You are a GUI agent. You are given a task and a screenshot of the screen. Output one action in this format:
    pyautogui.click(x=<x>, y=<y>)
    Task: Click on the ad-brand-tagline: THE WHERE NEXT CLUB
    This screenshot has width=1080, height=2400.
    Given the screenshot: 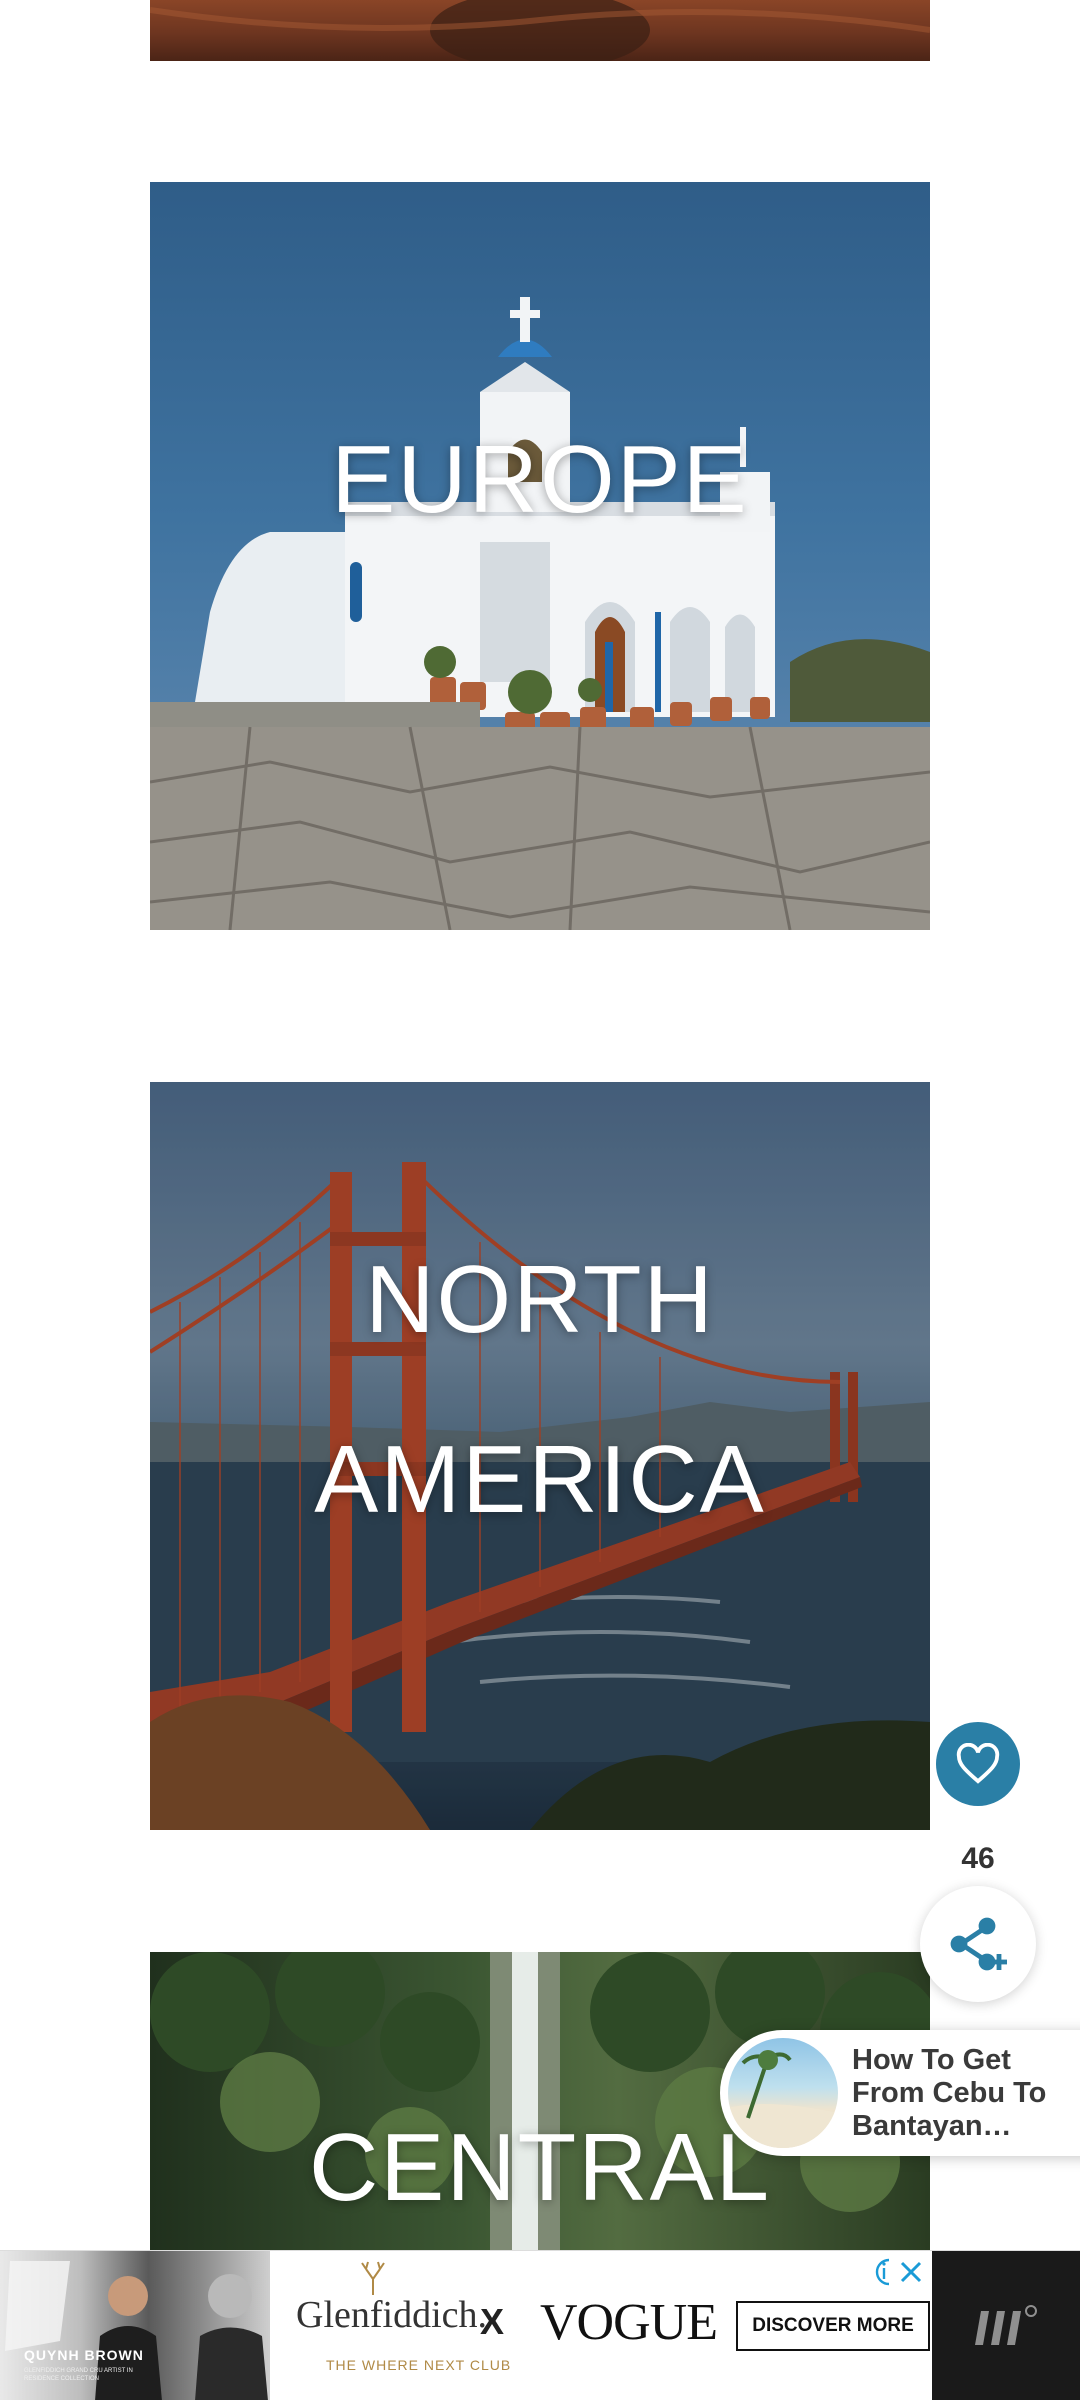 What is the action you would take?
    pyautogui.click(x=419, y=2365)
    